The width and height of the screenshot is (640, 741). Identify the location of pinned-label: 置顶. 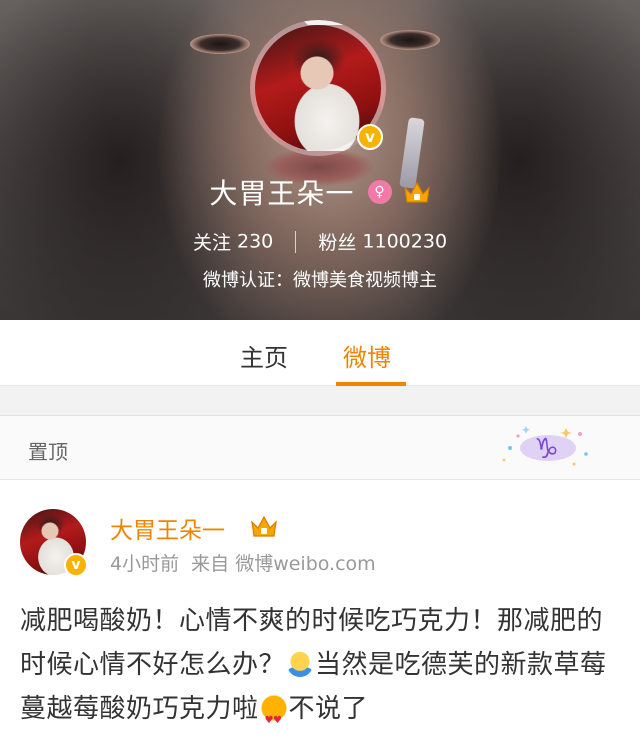
(48, 452).